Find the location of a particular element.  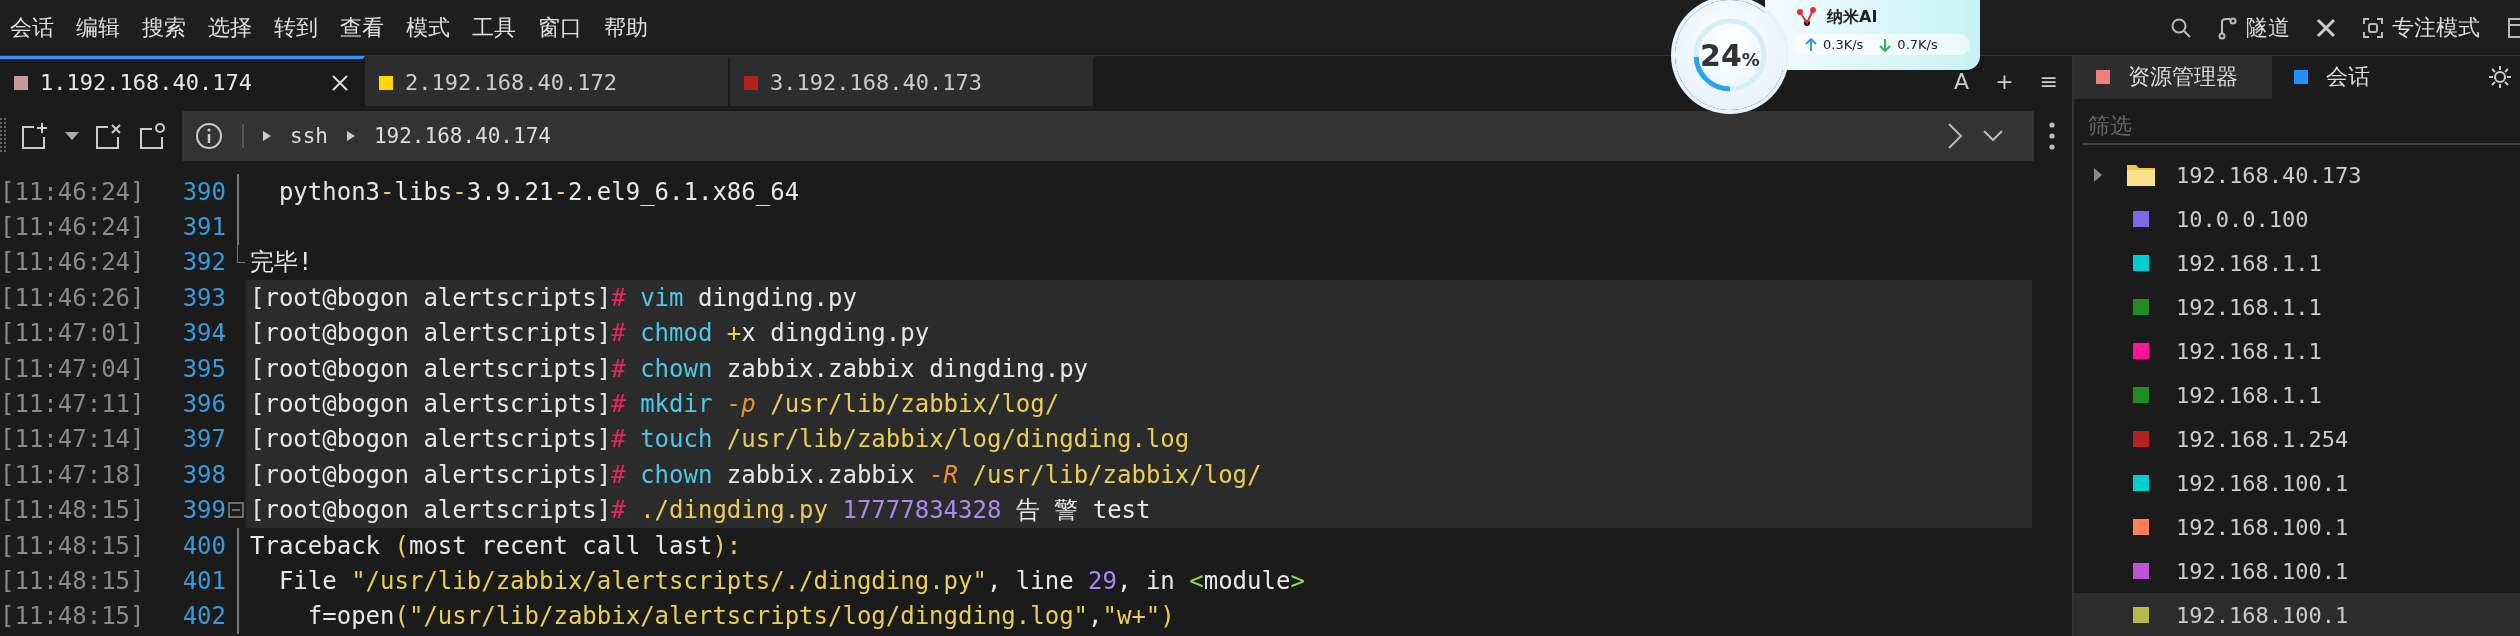

line-number: 402 is located at coordinates (203, 616).